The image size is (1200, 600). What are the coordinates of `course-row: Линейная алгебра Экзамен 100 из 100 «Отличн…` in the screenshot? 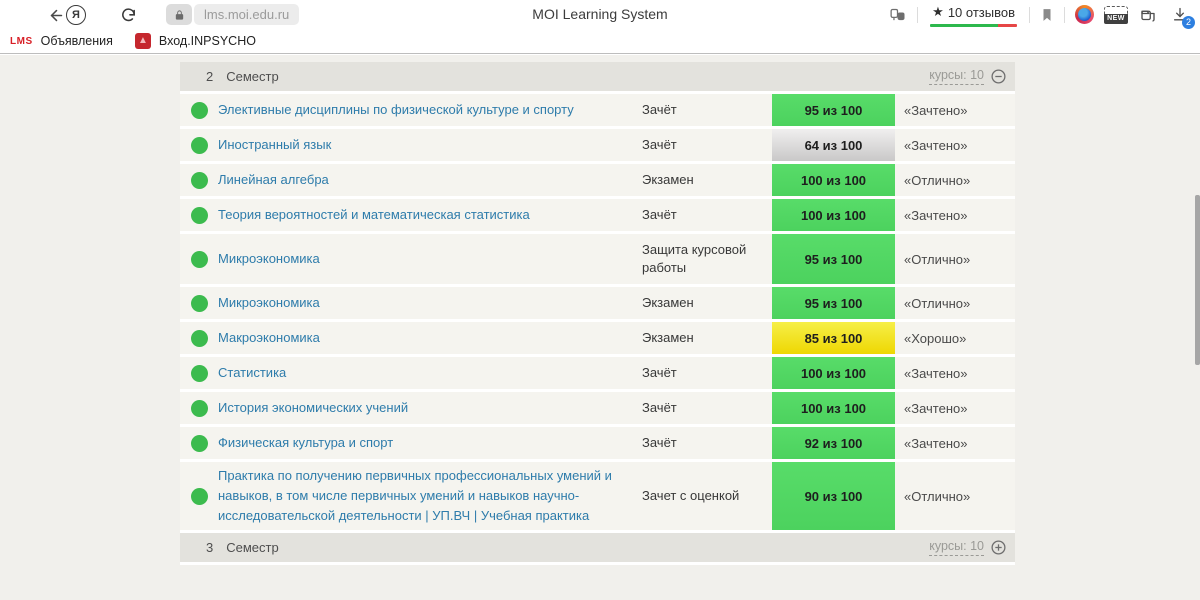 It's located at (597, 181).